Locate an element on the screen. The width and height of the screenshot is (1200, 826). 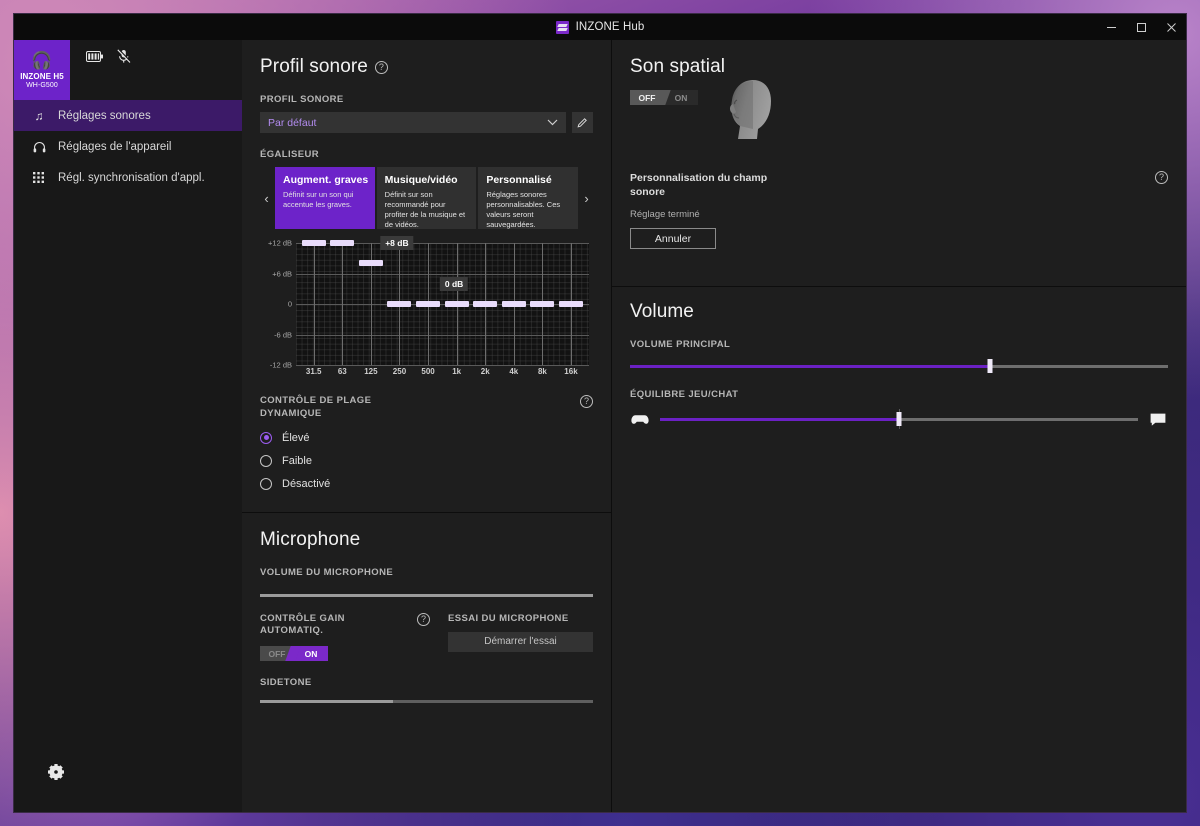
mic-volume-fill is located at coordinates (426, 595).